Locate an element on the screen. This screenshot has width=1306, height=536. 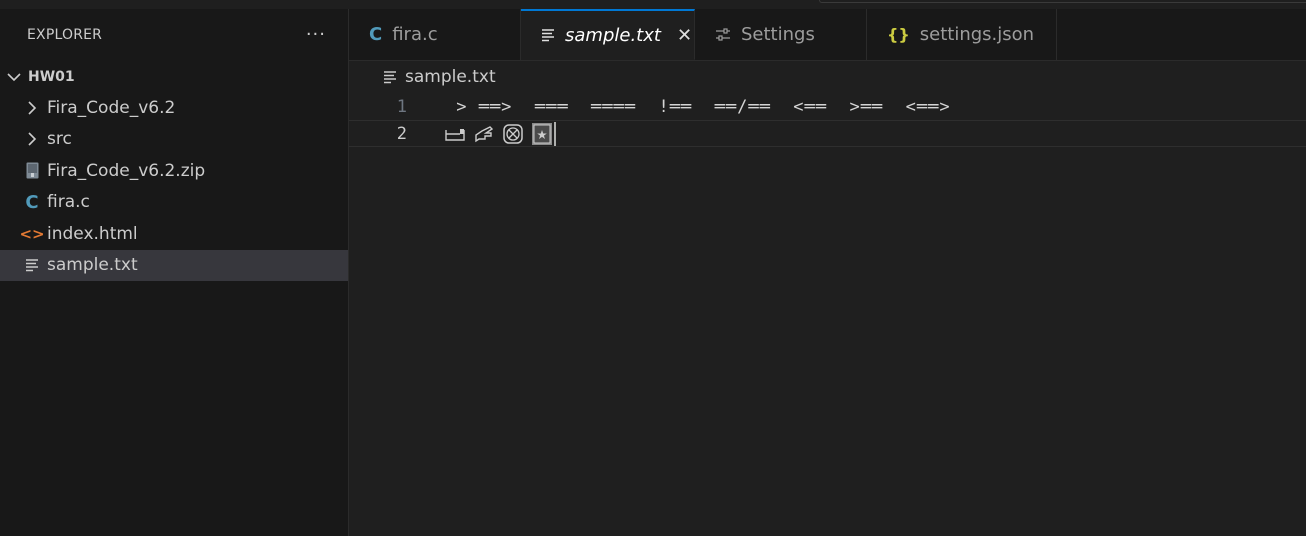
line-glyphs is located at coordinates (500, 133).